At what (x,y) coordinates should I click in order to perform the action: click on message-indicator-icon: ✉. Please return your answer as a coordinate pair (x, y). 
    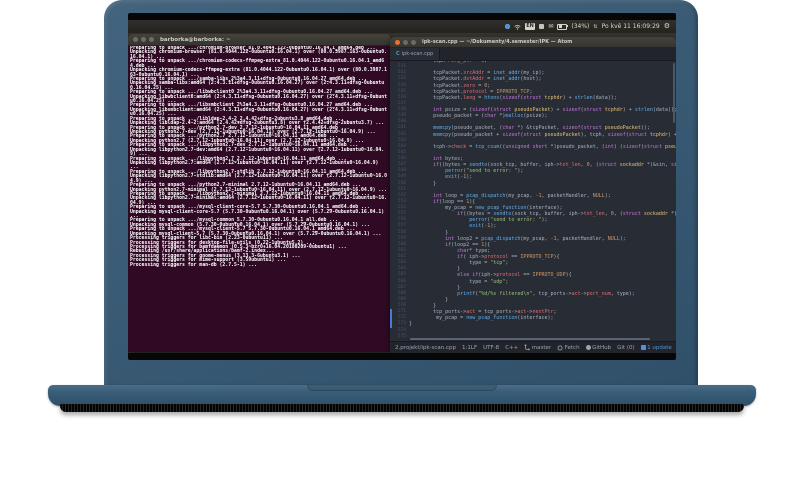
    Looking at the image, I should click on (550, 26).